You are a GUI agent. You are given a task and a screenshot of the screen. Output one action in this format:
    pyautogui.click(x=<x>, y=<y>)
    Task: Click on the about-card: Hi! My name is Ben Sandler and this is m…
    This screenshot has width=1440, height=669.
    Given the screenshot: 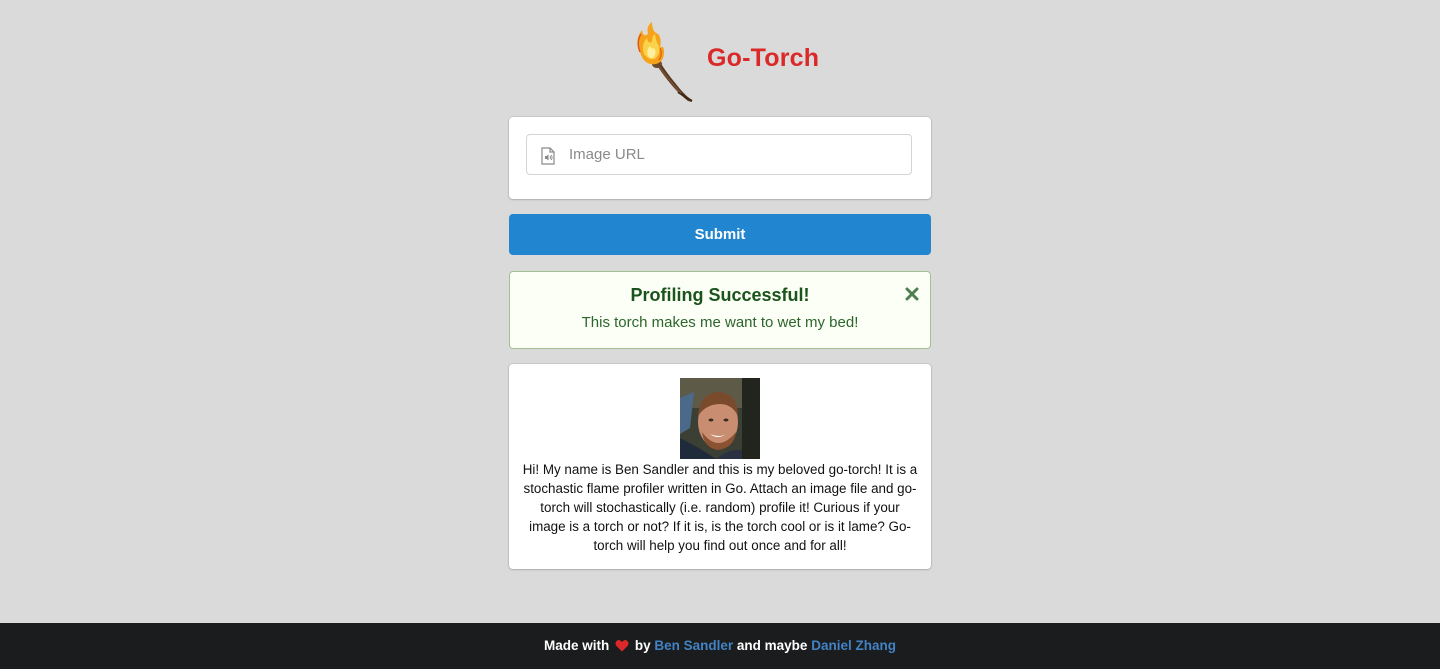 What is the action you would take?
    pyautogui.click(x=720, y=466)
    